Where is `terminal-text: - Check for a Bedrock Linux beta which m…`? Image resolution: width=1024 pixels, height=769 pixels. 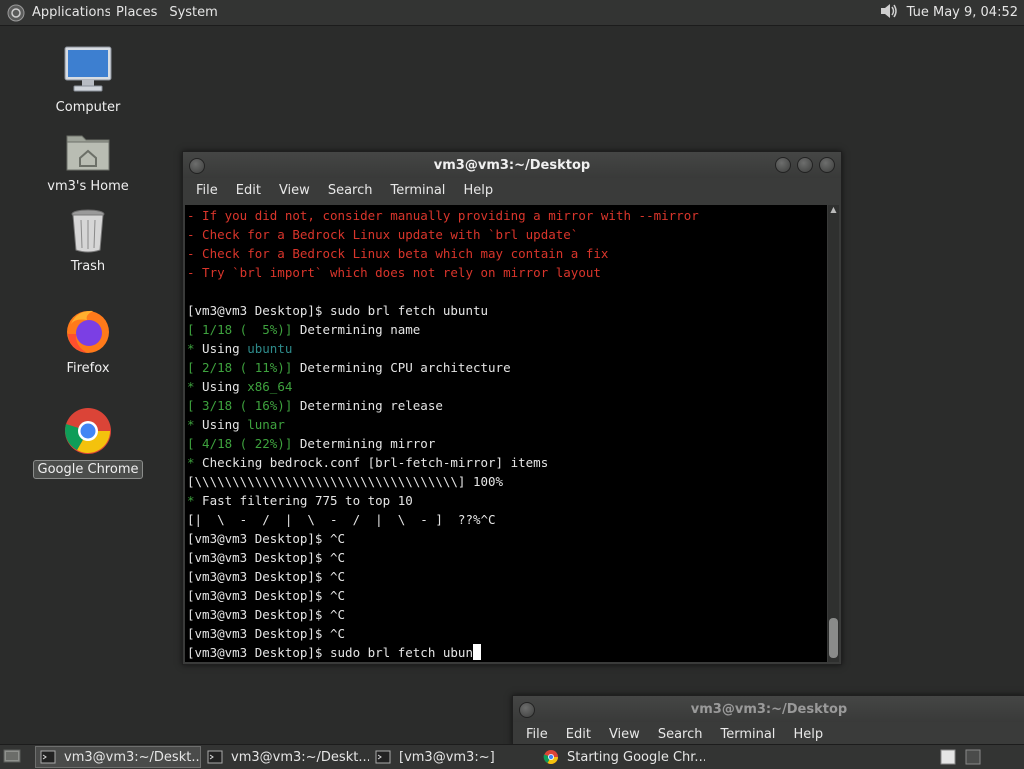
terminal-text: - Check for a Bedrock Linux beta which m… is located at coordinates (398, 253).